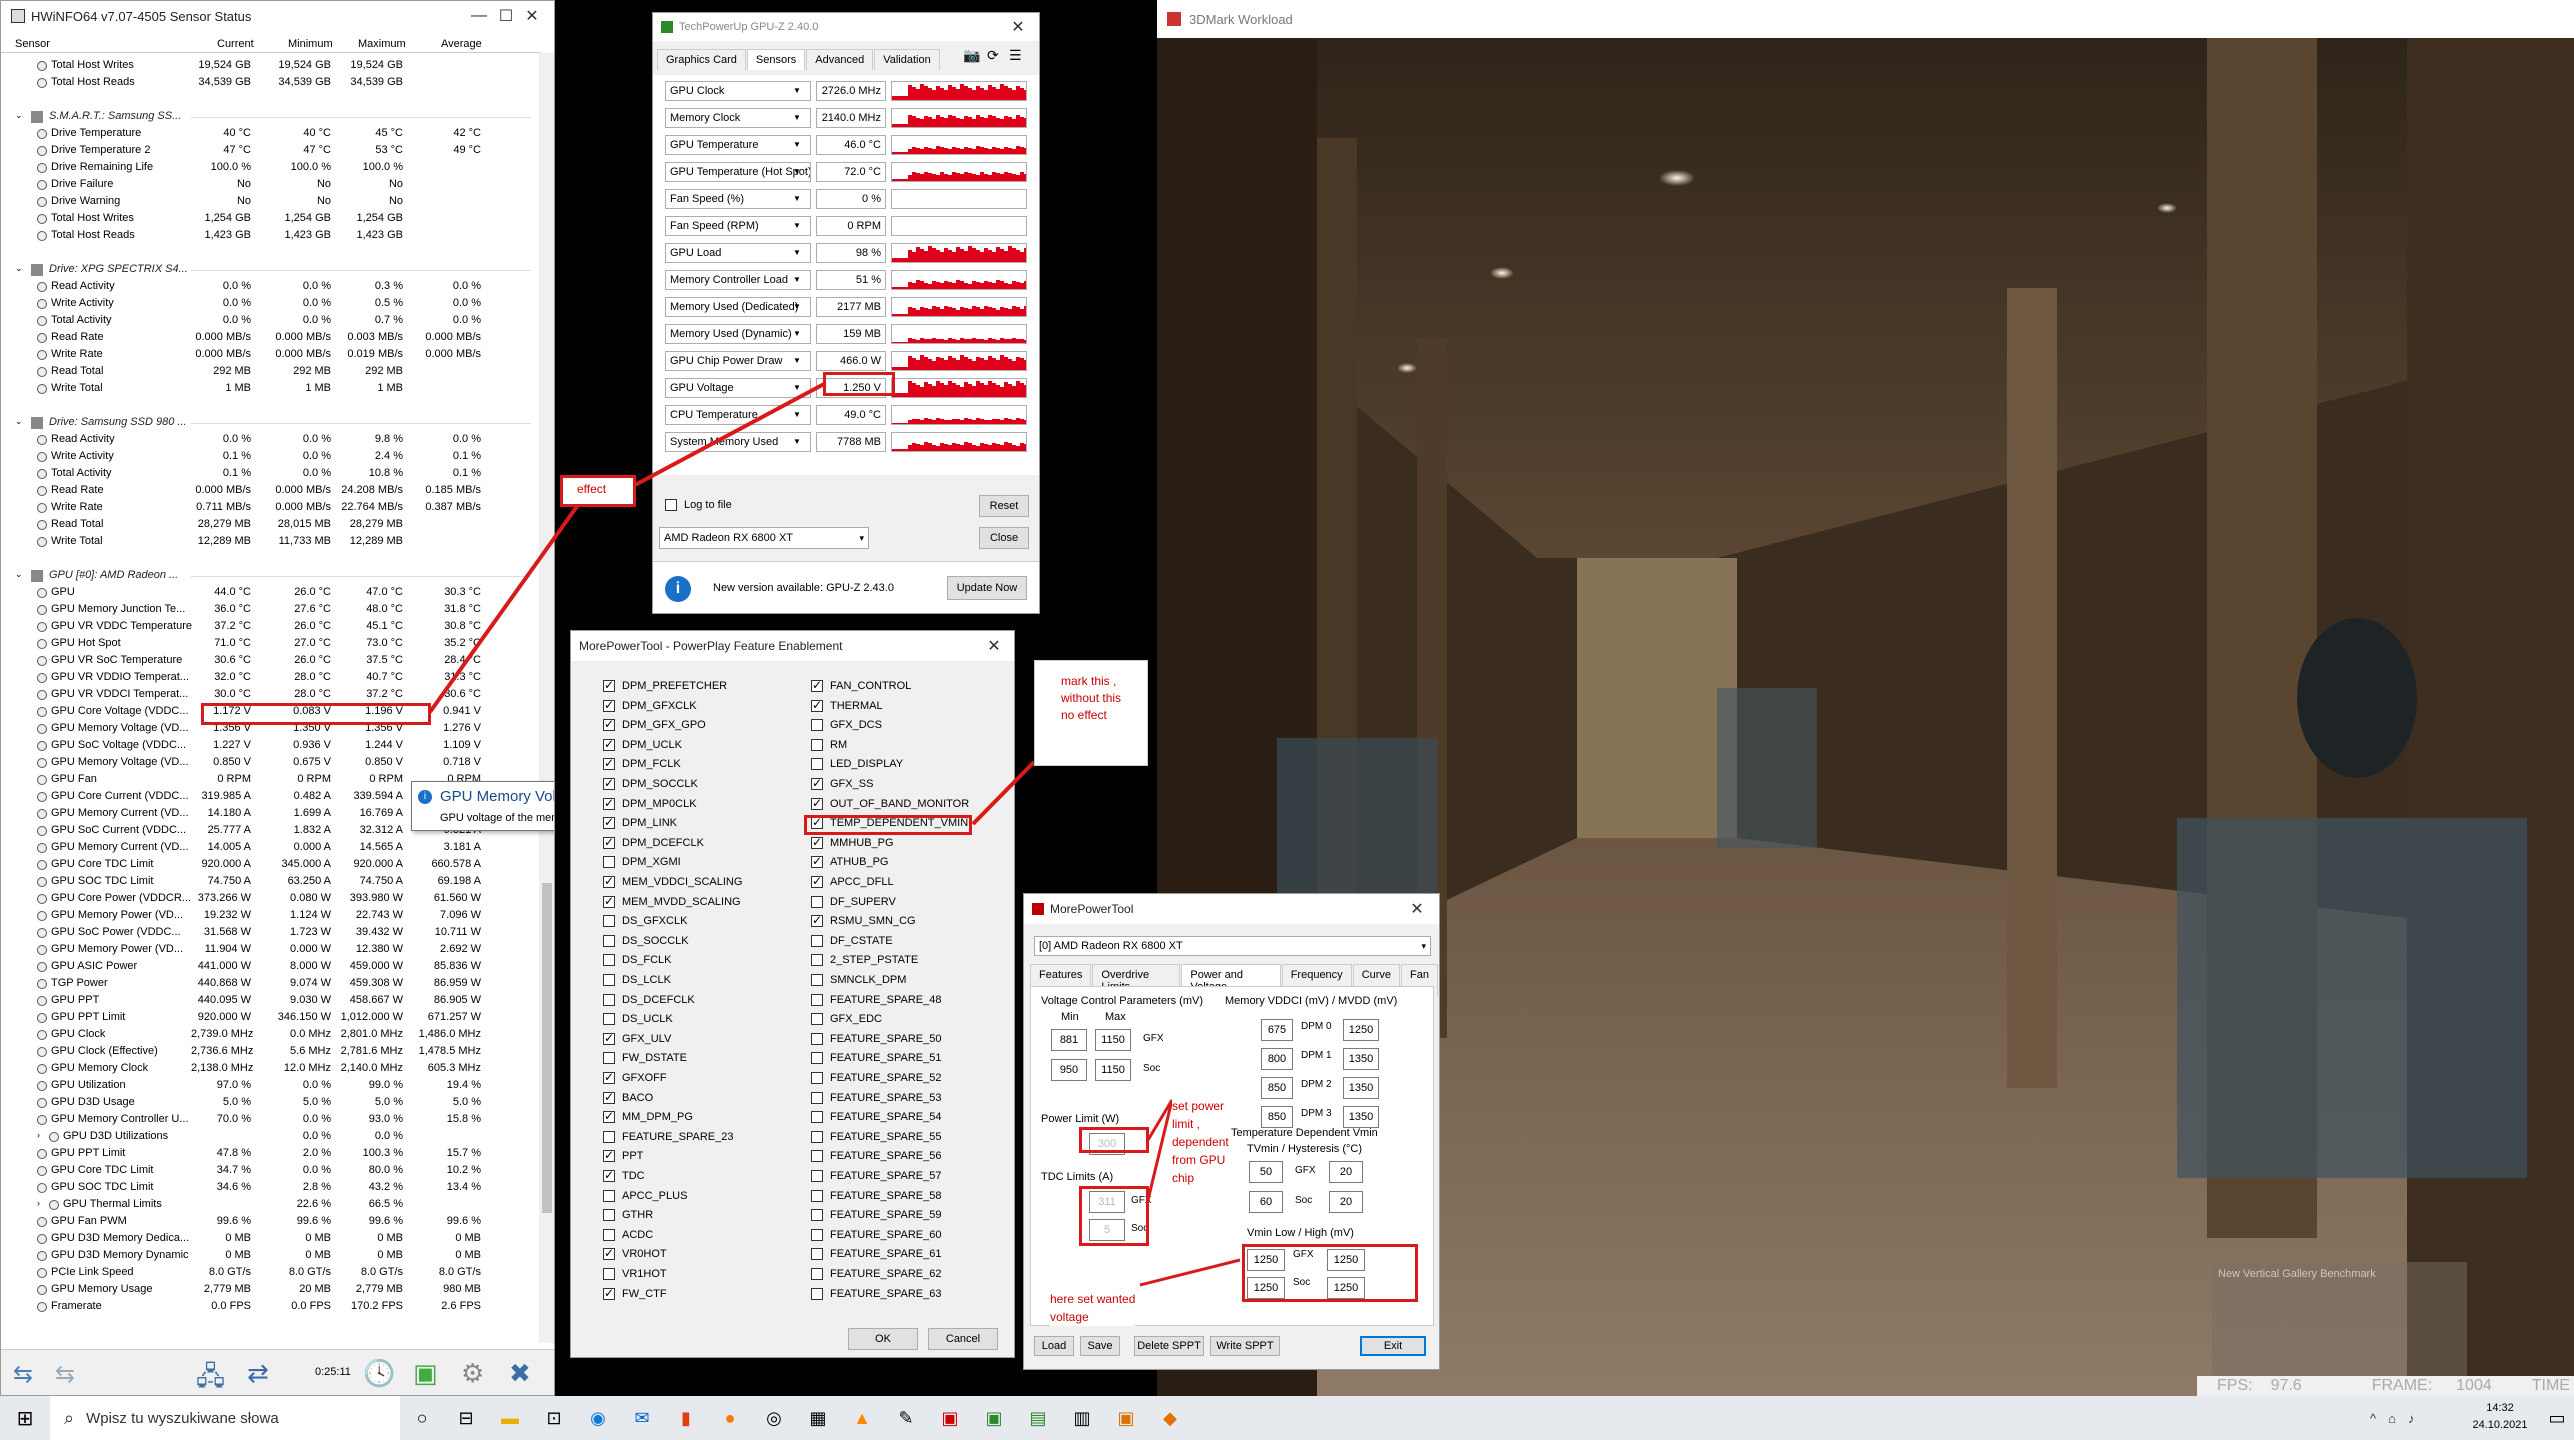  What do you see at coordinates (2373, 1418) in the screenshot?
I see `chevron-up-icon: ^` at bounding box center [2373, 1418].